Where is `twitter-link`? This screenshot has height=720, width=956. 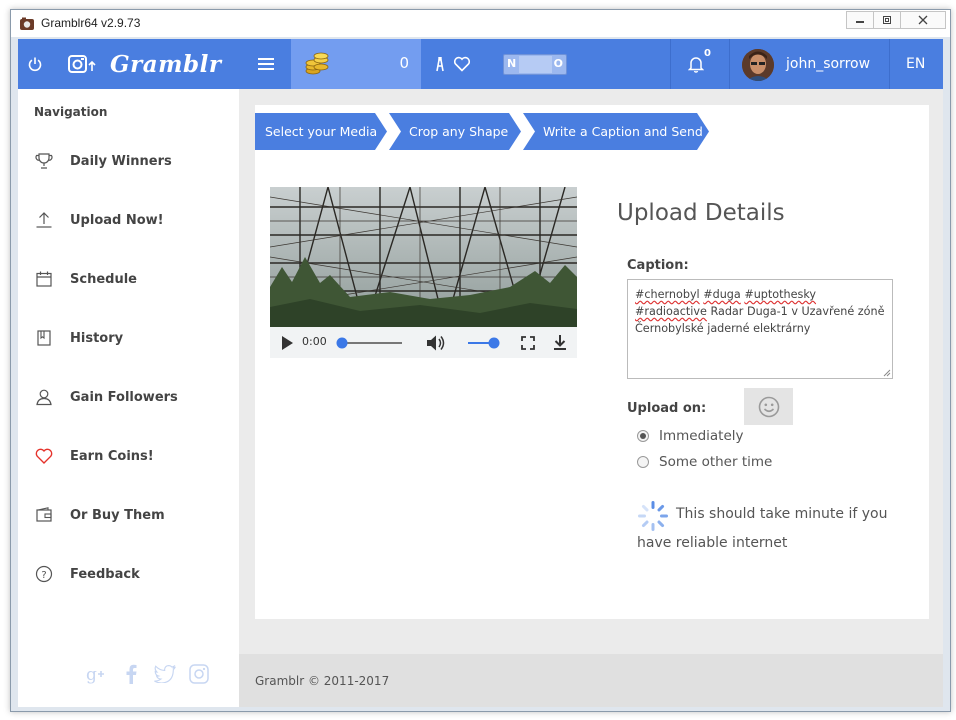 twitter-link is located at coordinates (165, 674).